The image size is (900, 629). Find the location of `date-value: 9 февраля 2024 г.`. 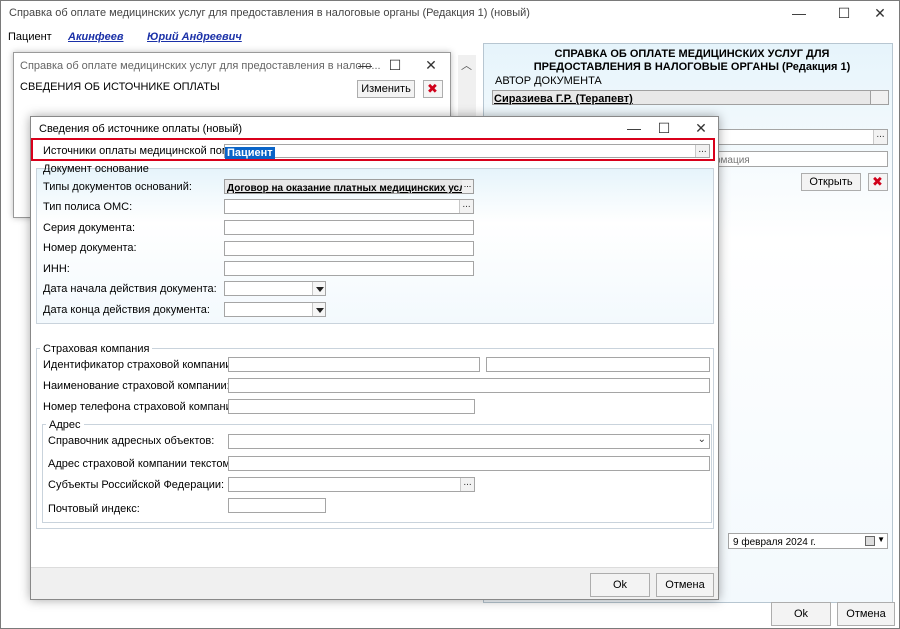

date-value: 9 февраля 2024 г. is located at coordinates (774, 542).